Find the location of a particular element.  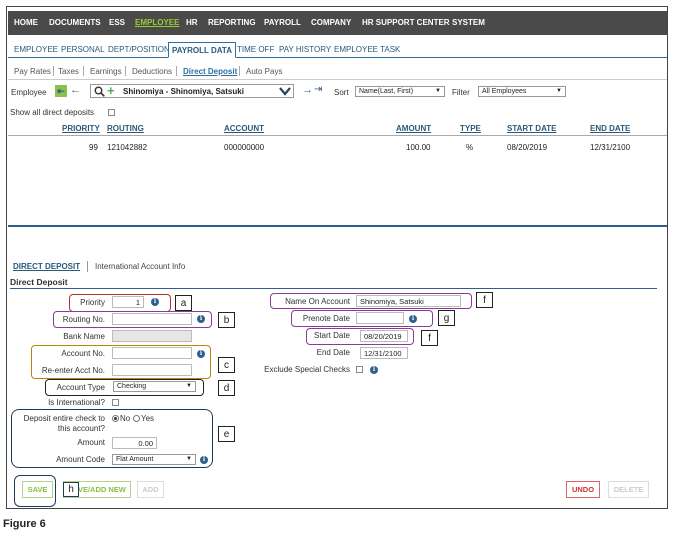

subtab-auto-pays: Auto Pays is located at coordinates (264, 71).